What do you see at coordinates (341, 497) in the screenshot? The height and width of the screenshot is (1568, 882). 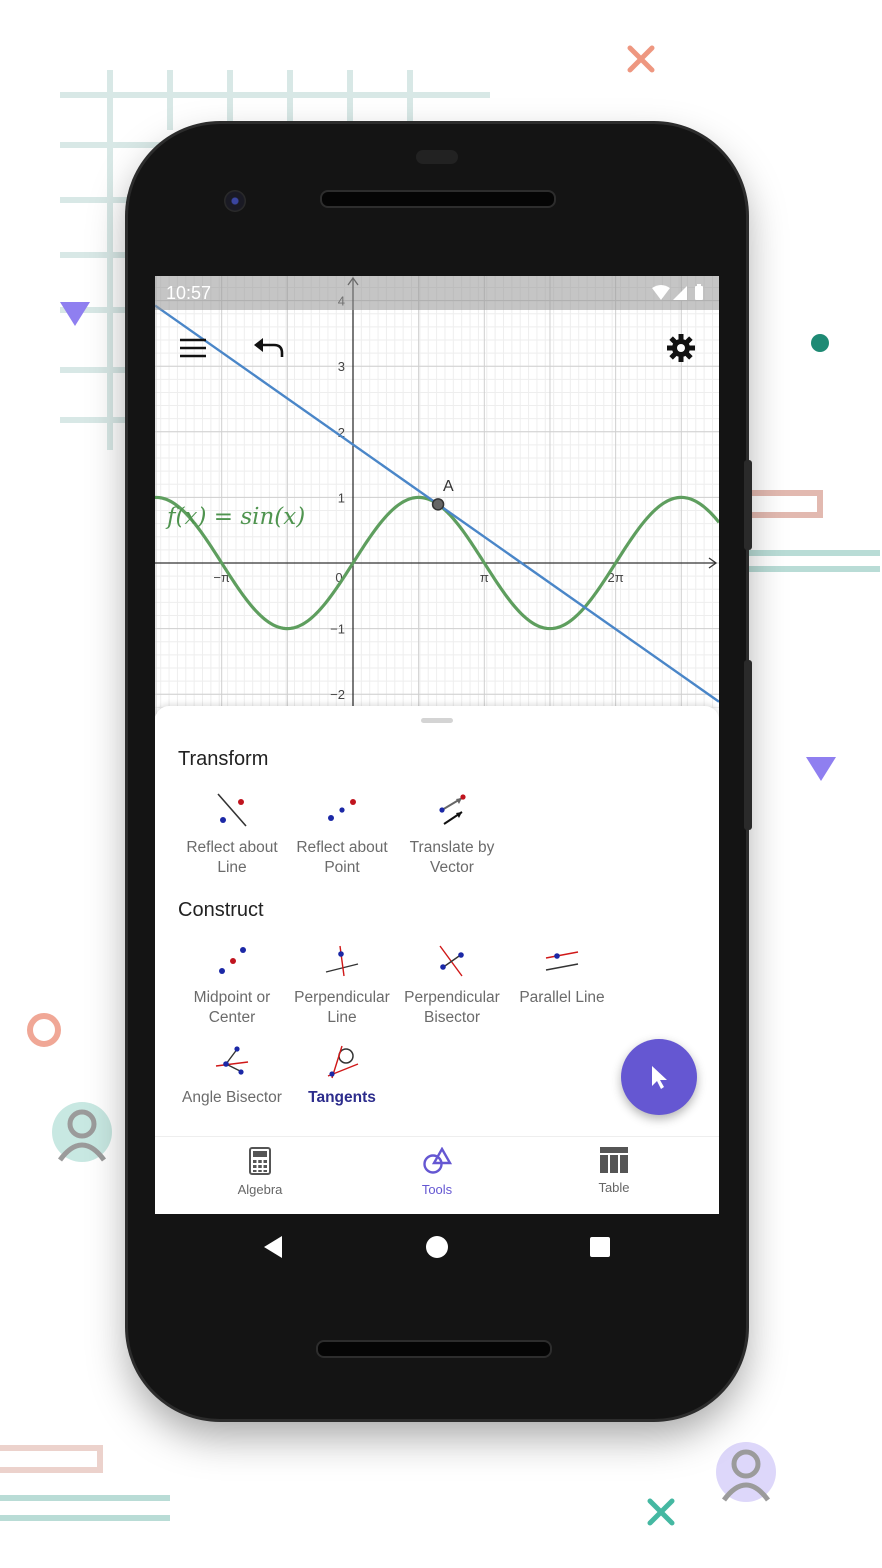 I see `y-tick-label: 1` at bounding box center [341, 497].